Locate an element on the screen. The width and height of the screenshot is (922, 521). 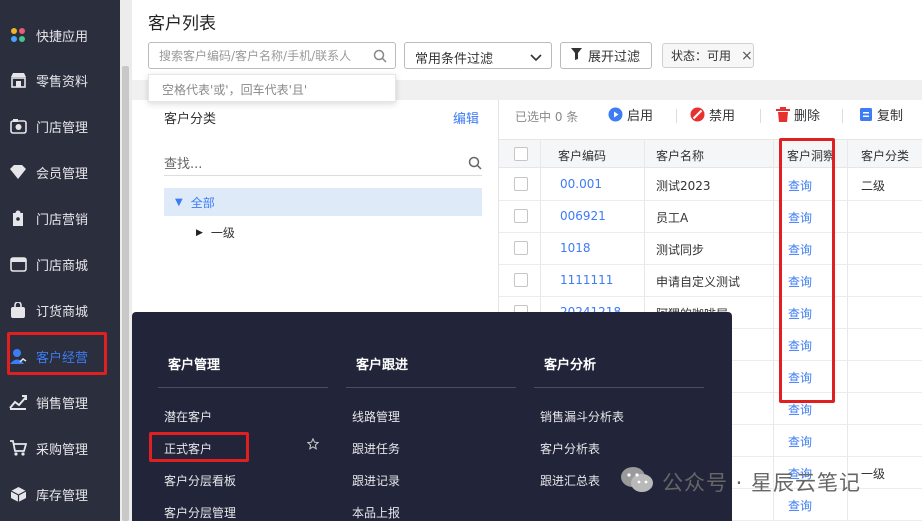
trash-icon is located at coordinates (783, 114).